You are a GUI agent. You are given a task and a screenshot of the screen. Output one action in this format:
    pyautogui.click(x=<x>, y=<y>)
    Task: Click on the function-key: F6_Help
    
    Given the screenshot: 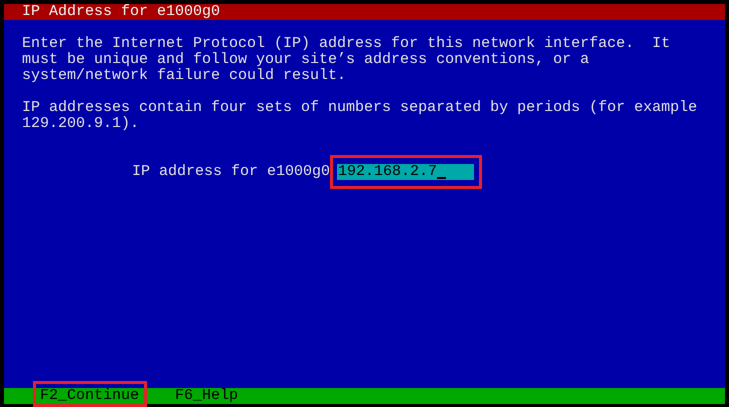 What is the action you would take?
    pyautogui.click(x=206, y=396)
    